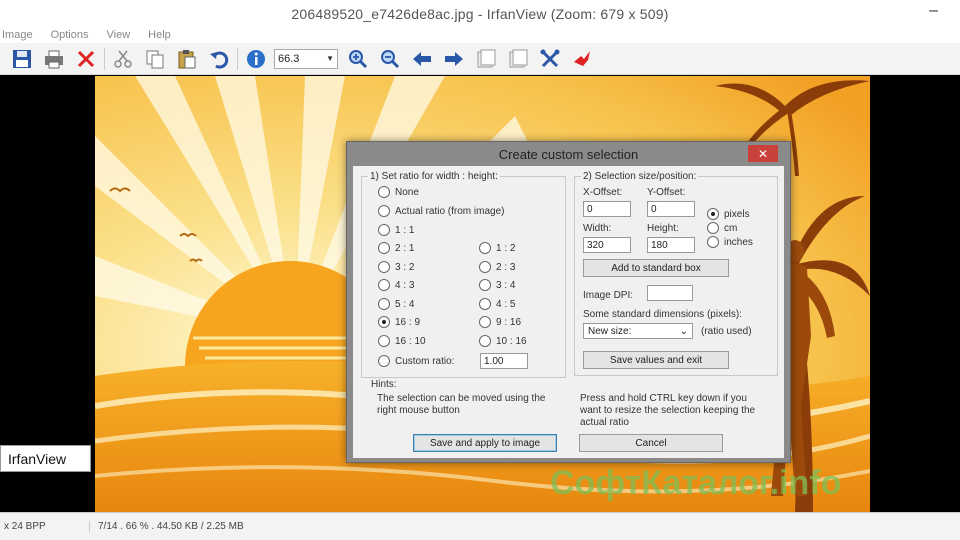  Describe the element at coordinates (405, 267) in the screenshot. I see `radio-label: 3 : 2` at that location.